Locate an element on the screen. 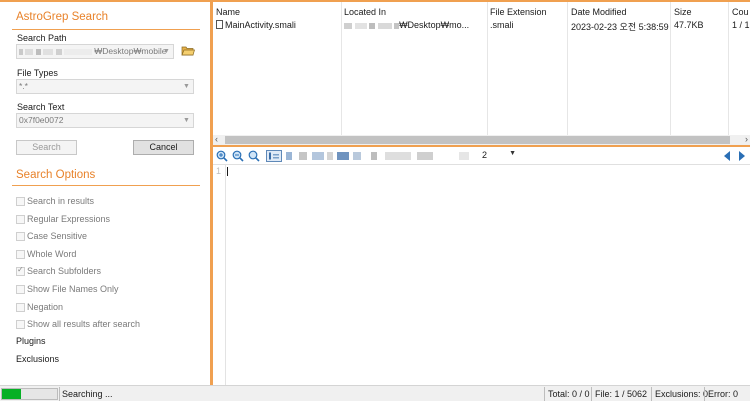  result-name-cell: MainActivity.smali is located at coordinates (256, 25).